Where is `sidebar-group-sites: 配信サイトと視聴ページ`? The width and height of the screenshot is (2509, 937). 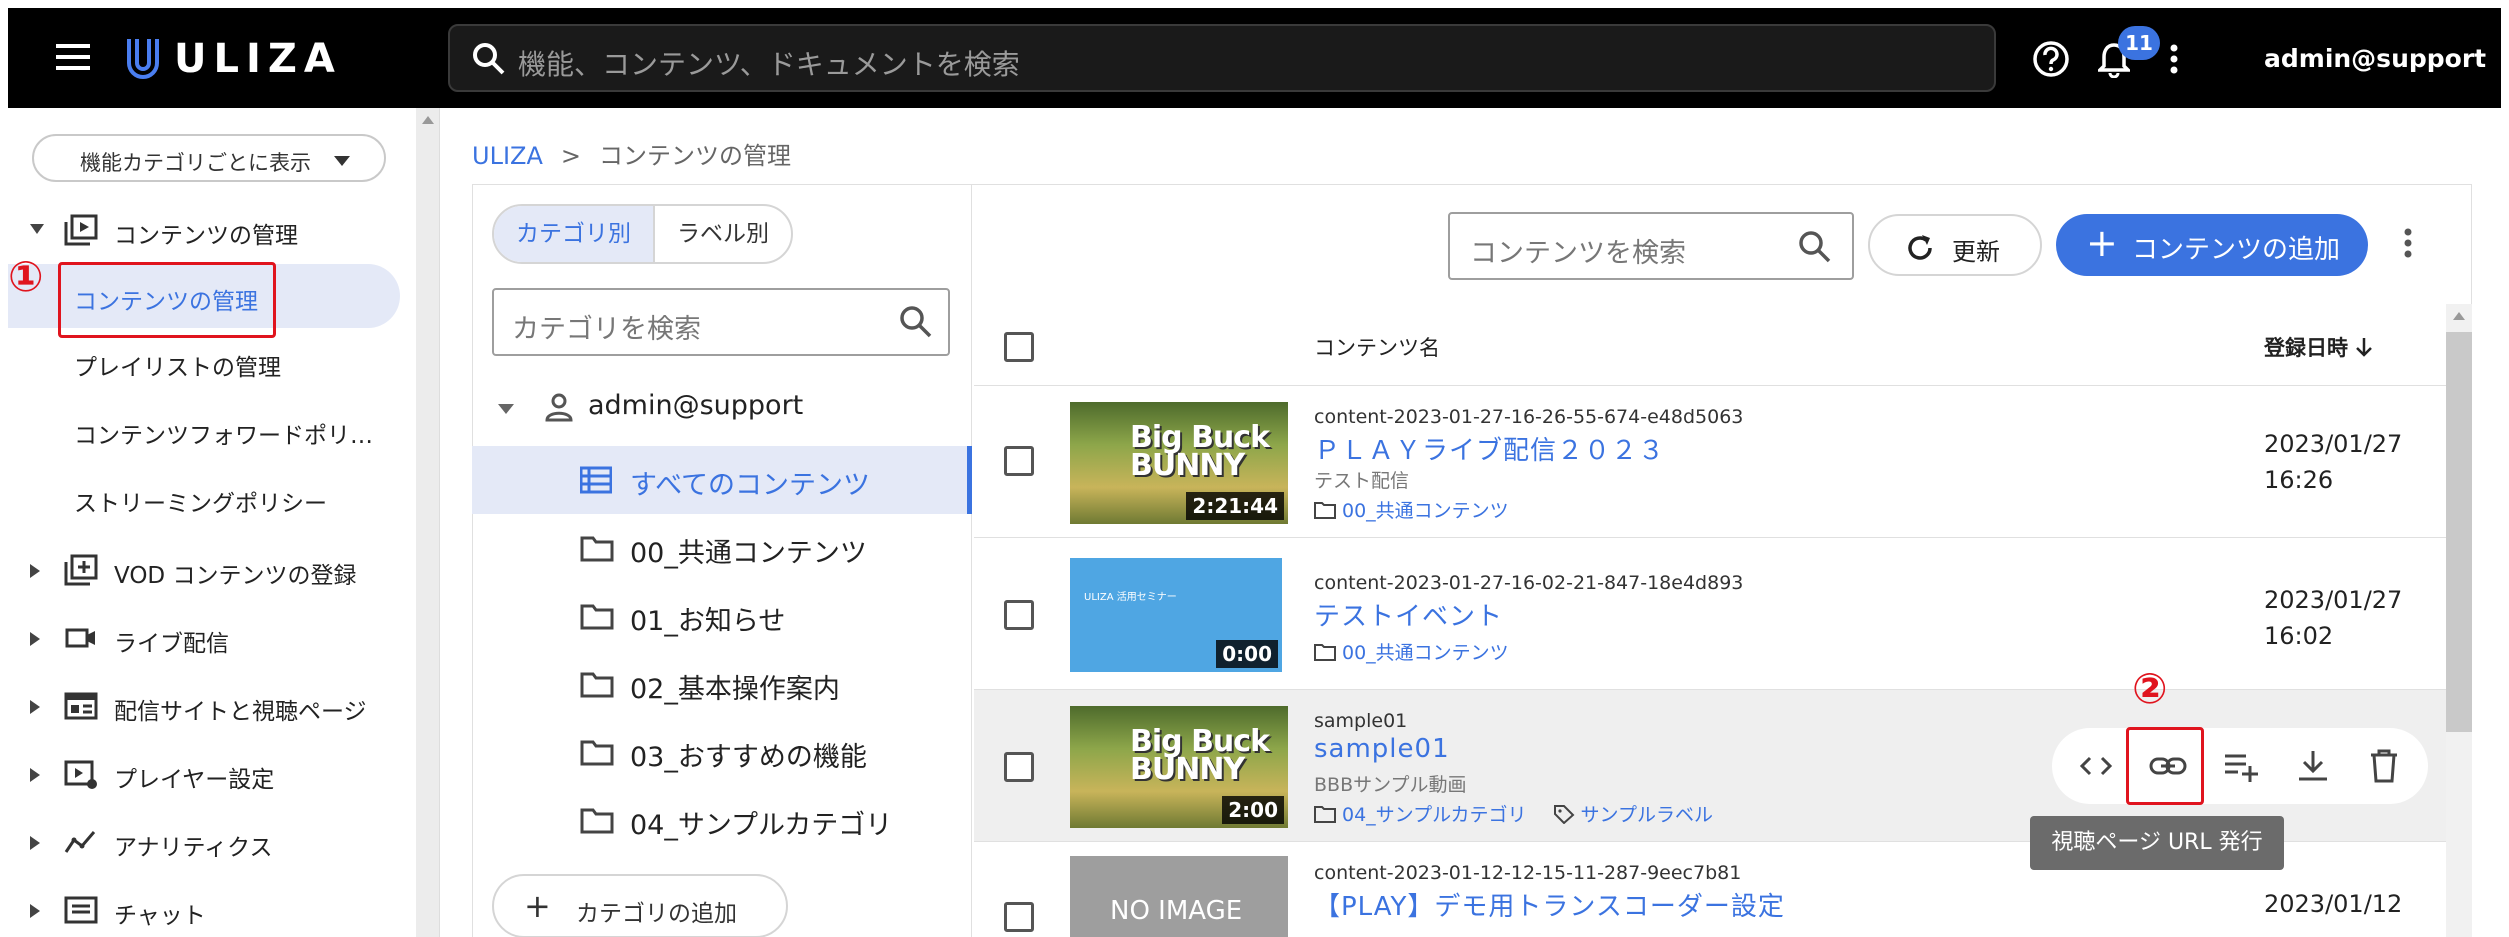 sidebar-group-sites: 配信サイトと視聴ページ is located at coordinates (212, 706).